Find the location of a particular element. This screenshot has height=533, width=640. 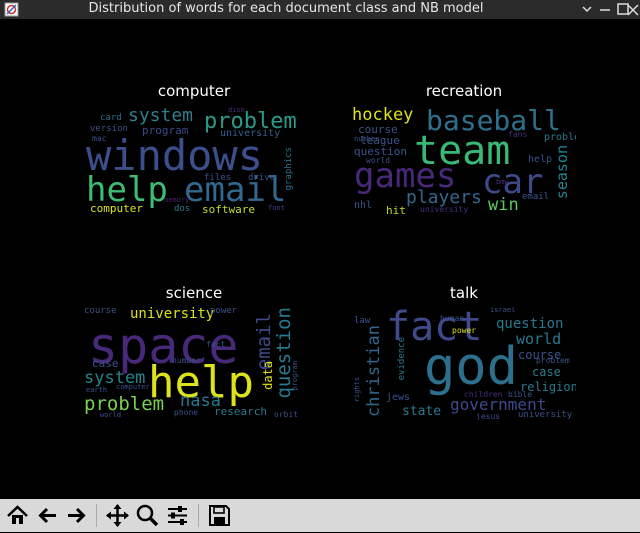

cloud-word: fans is located at coordinates (518, 134).